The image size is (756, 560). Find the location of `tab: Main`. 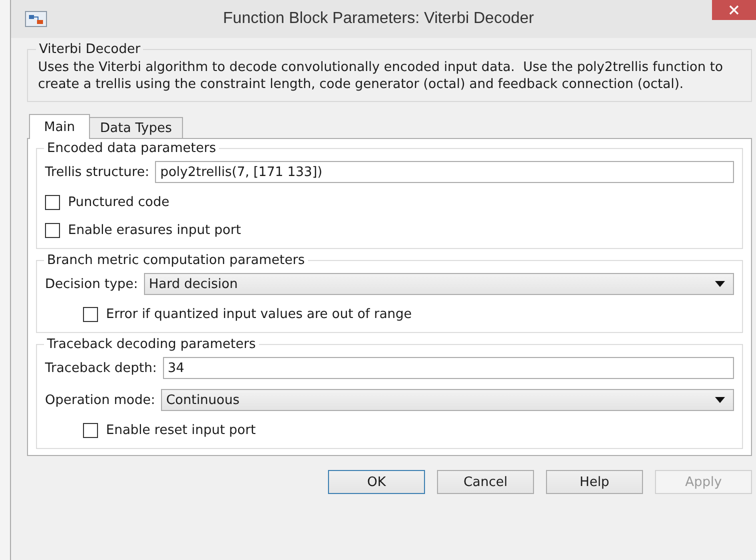

tab: Main is located at coordinates (59, 126).